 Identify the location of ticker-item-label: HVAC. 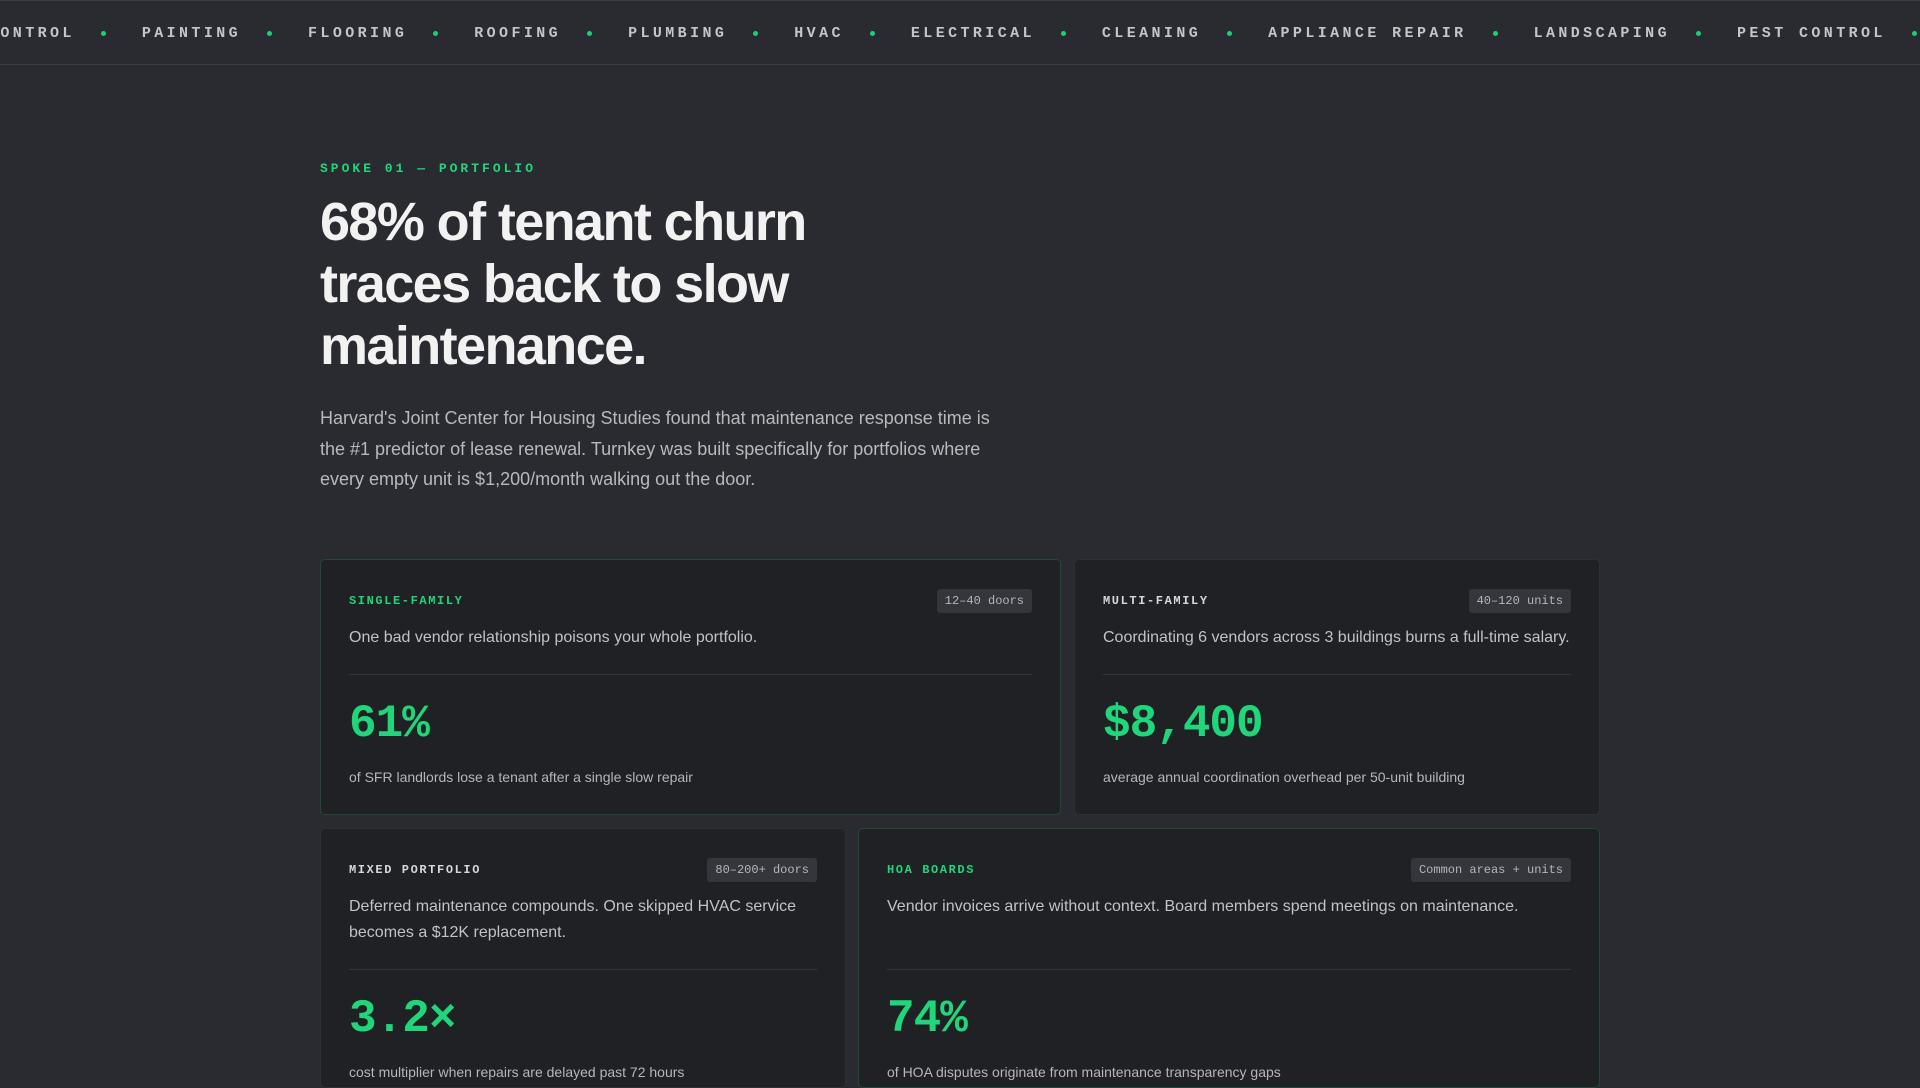
(819, 33).